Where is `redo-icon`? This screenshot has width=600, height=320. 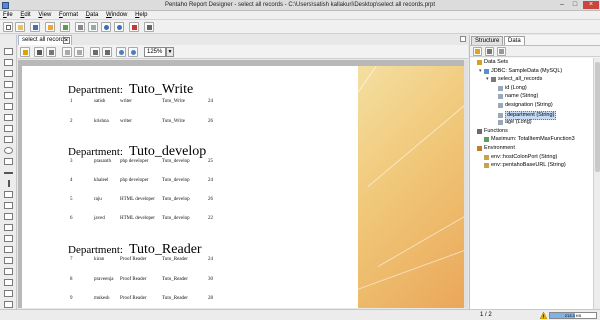 redo-icon is located at coordinates (119, 27).